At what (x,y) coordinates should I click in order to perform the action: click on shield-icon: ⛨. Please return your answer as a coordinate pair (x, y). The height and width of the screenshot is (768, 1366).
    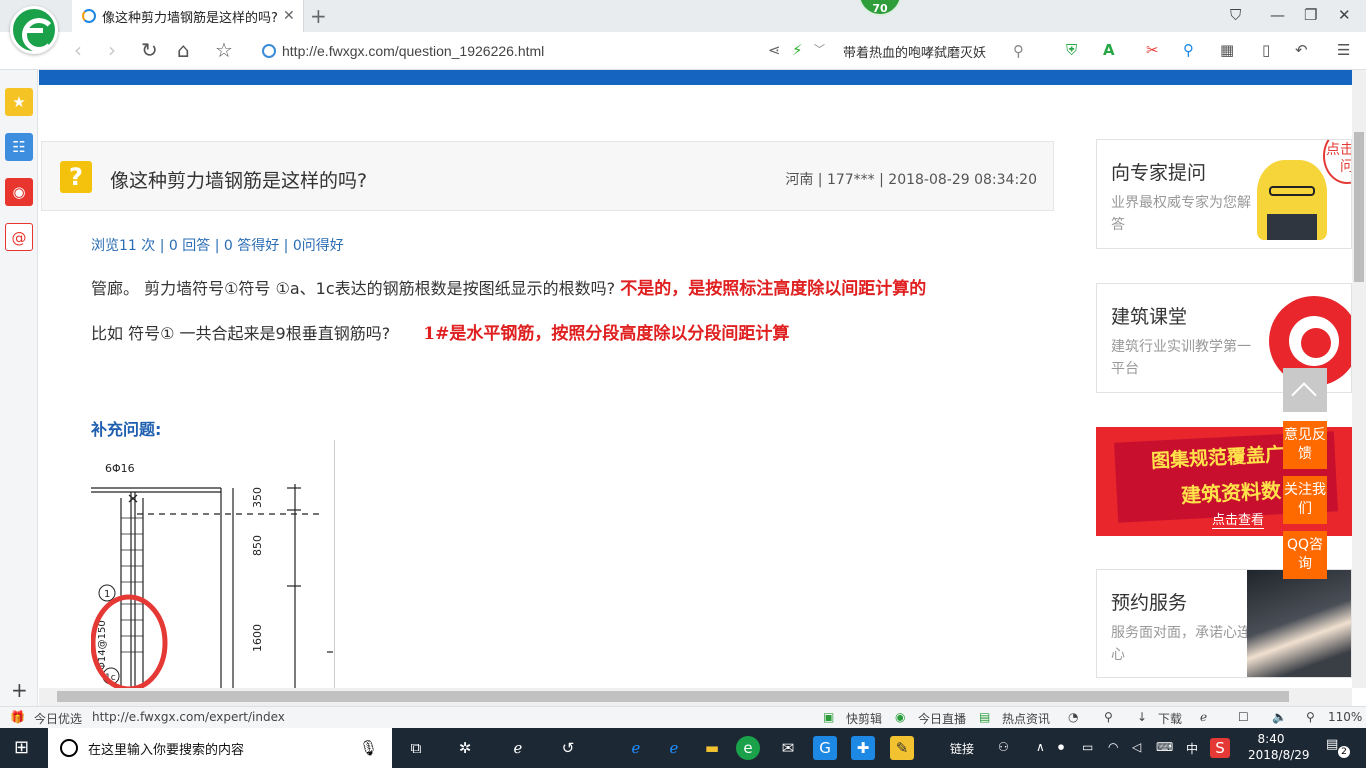
    Looking at the image, I should click on (1071, 50).